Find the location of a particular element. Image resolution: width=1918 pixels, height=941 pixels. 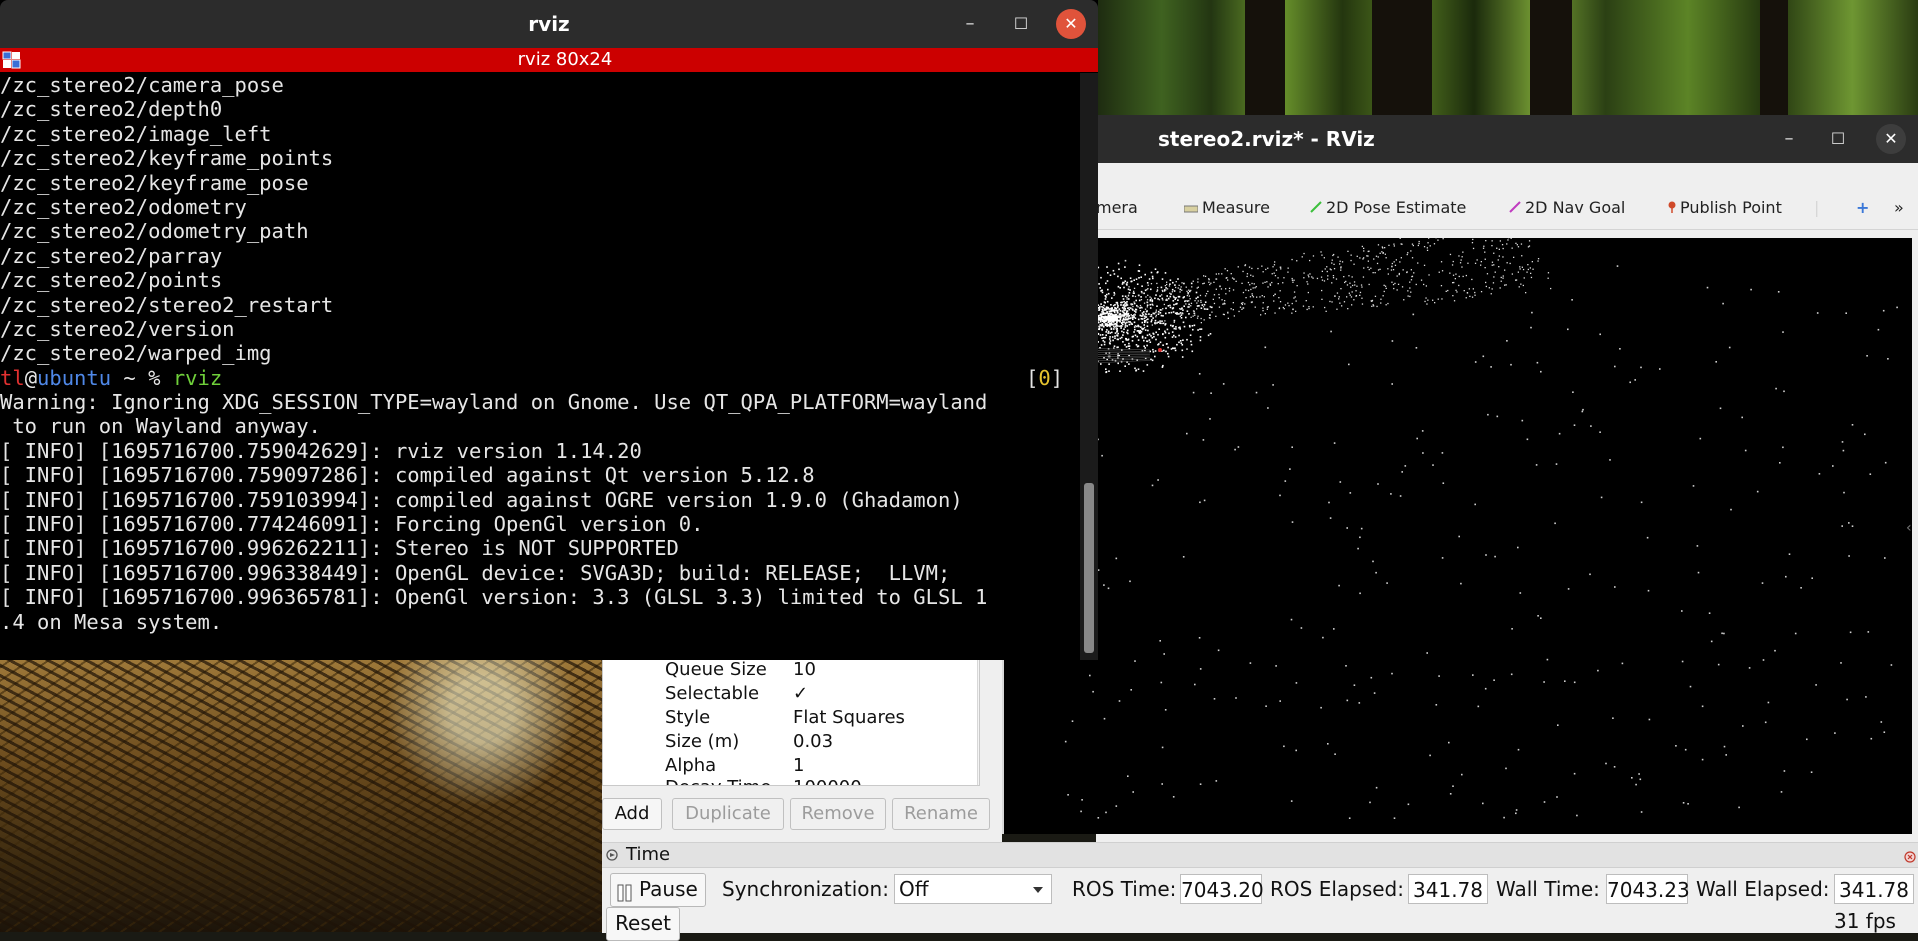

ros-elapsed-field: 341.78 is located at coordinates (1448, 889).